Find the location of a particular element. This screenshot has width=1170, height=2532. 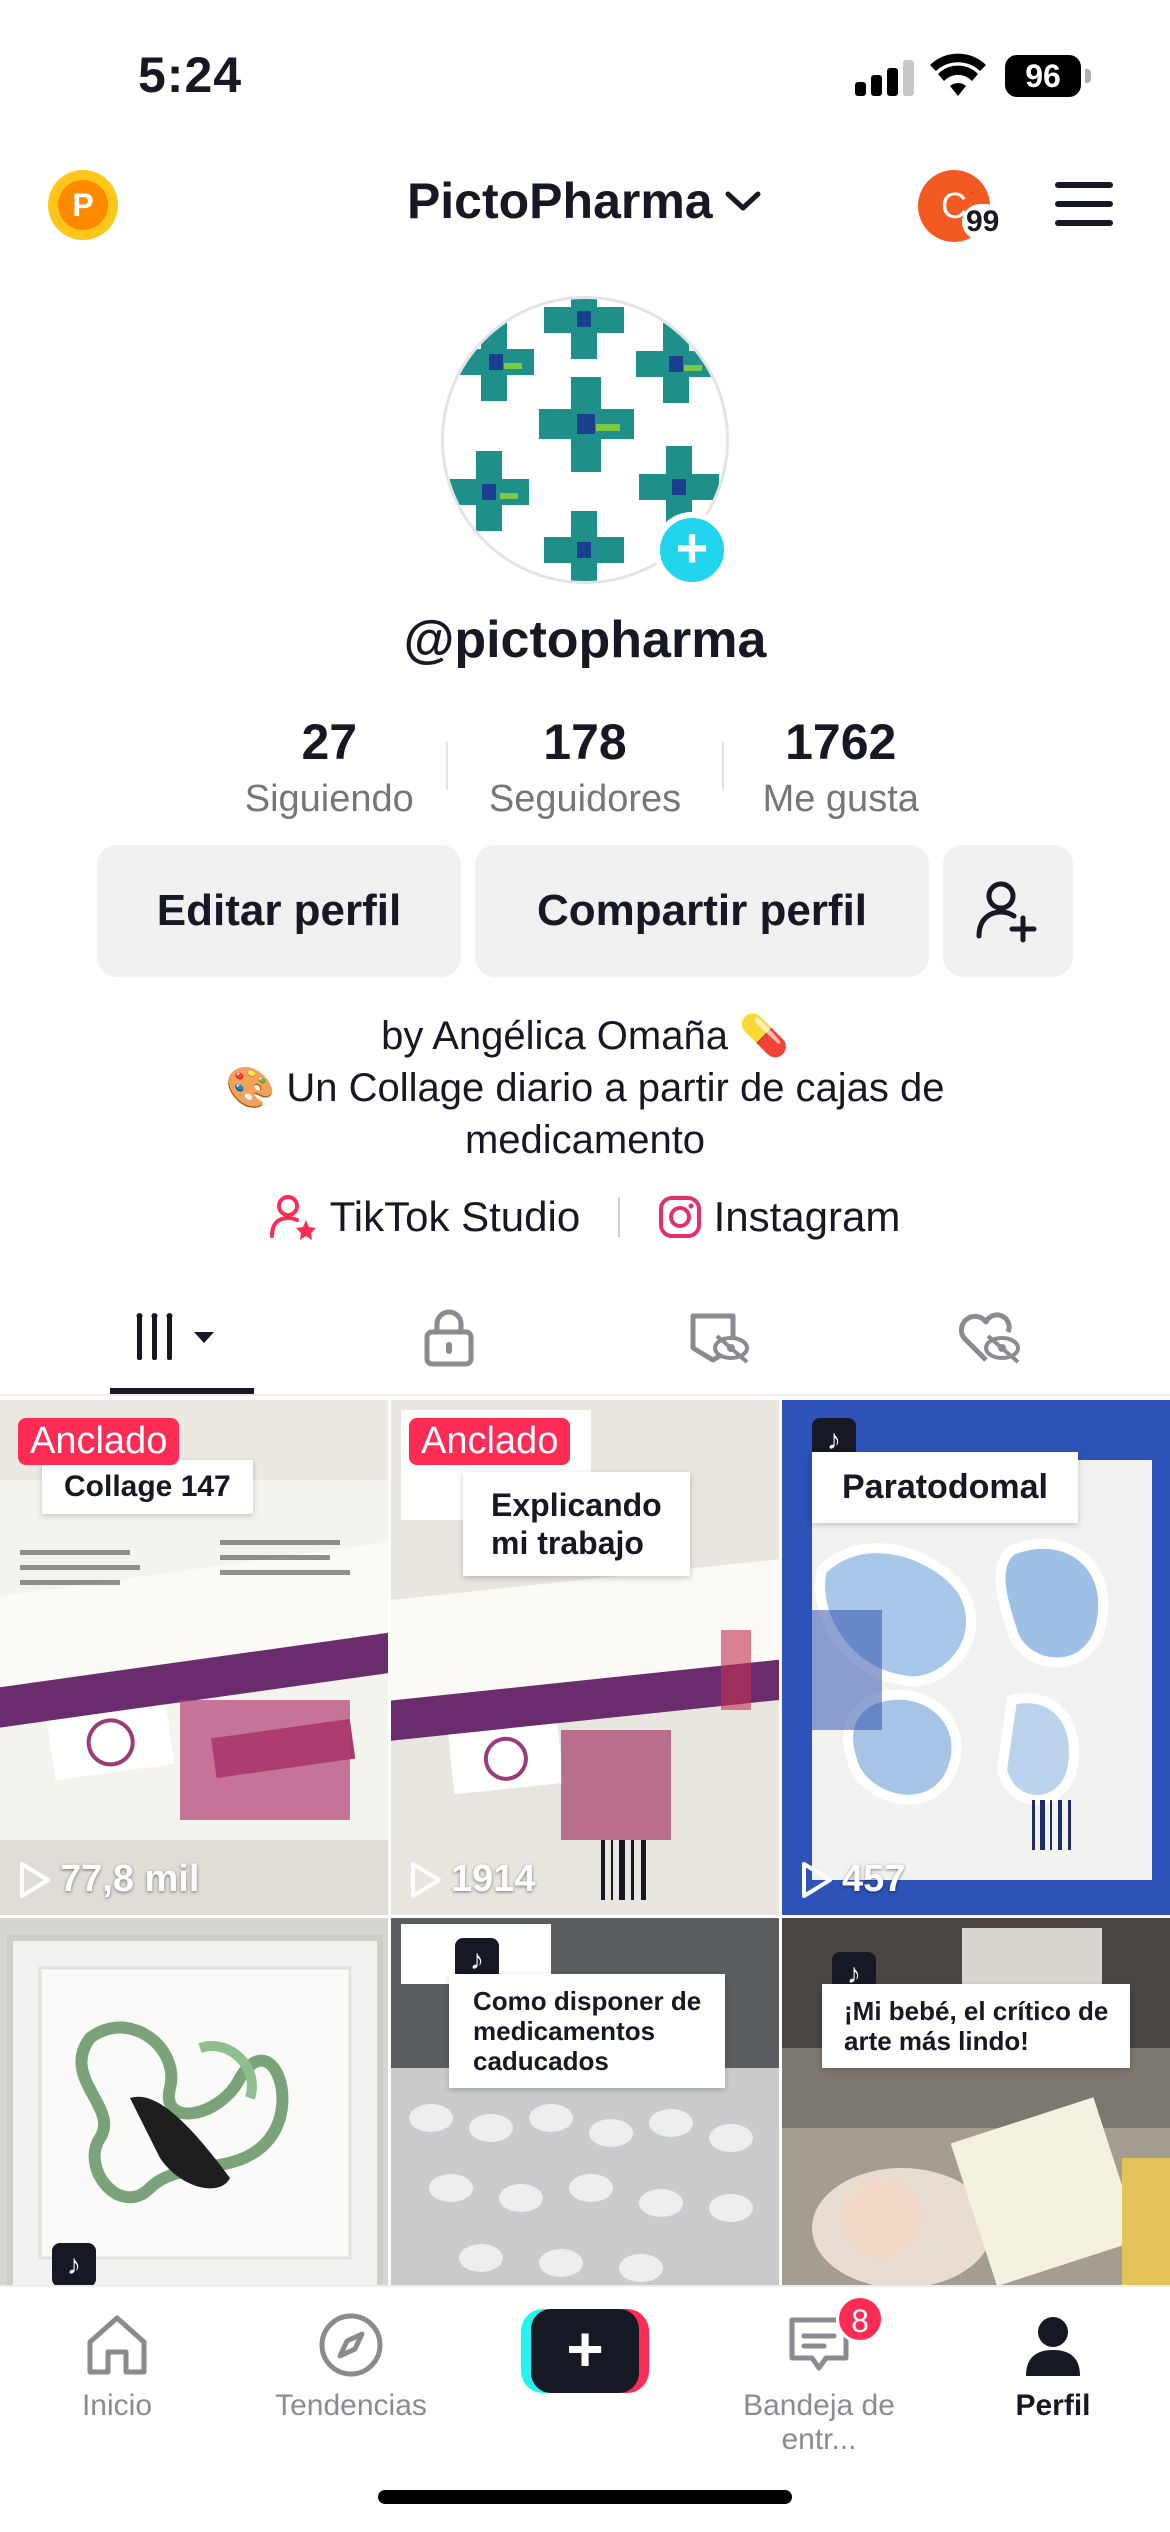

tab-private is located at coordinates (449, 1338).